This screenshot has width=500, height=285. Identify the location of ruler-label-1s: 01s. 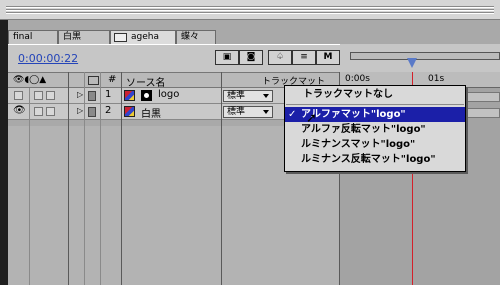
(436, 79).